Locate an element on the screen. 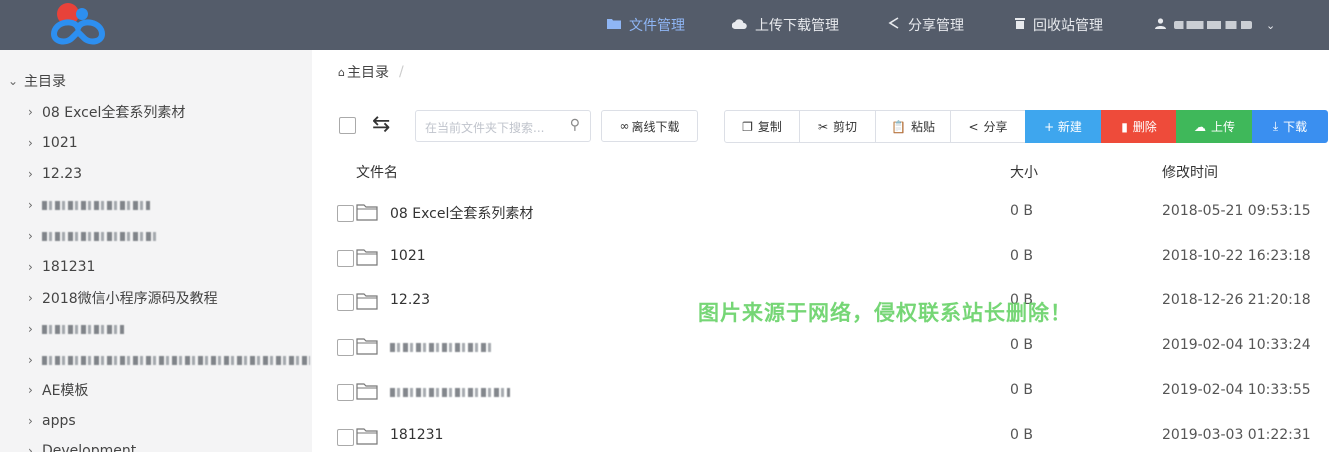  search-icon: ⚲ is located at coordinates (575, 125).